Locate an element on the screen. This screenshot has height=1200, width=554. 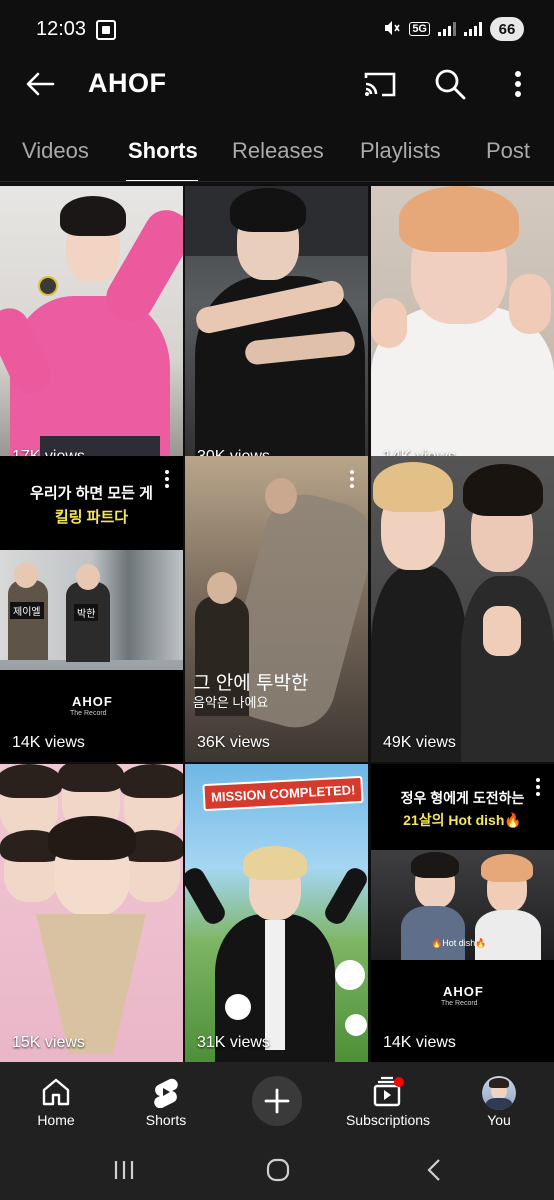
view-count: 36K views is located at coordinates (233, 742).